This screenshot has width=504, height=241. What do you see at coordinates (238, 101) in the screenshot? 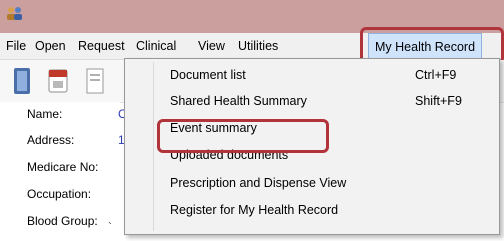
I see `menu-item-label: Shared Health Summary` at bounding box center [238, 101].